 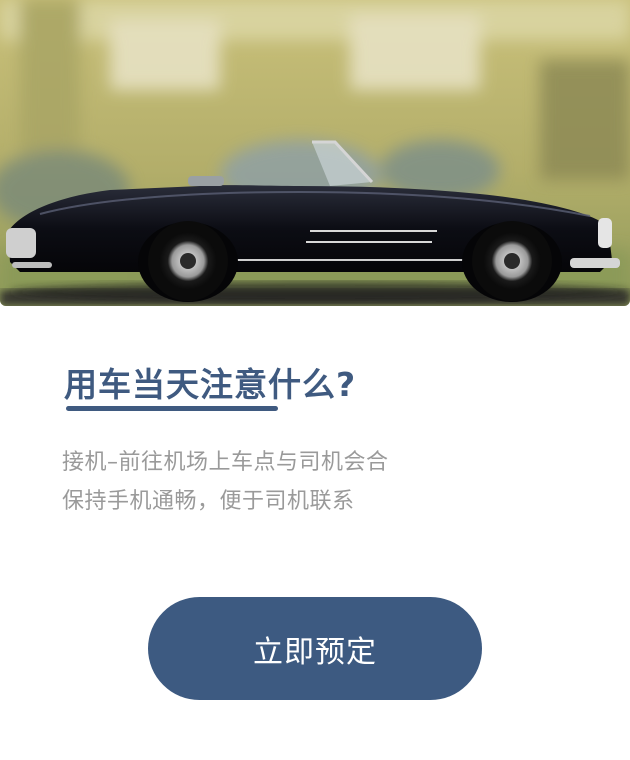 What do you see at coordinates (208, 501) in the screenshot?
I see `tip-phone: 保持手机通畅，便于司机联系` at bounding box center [208, 501].